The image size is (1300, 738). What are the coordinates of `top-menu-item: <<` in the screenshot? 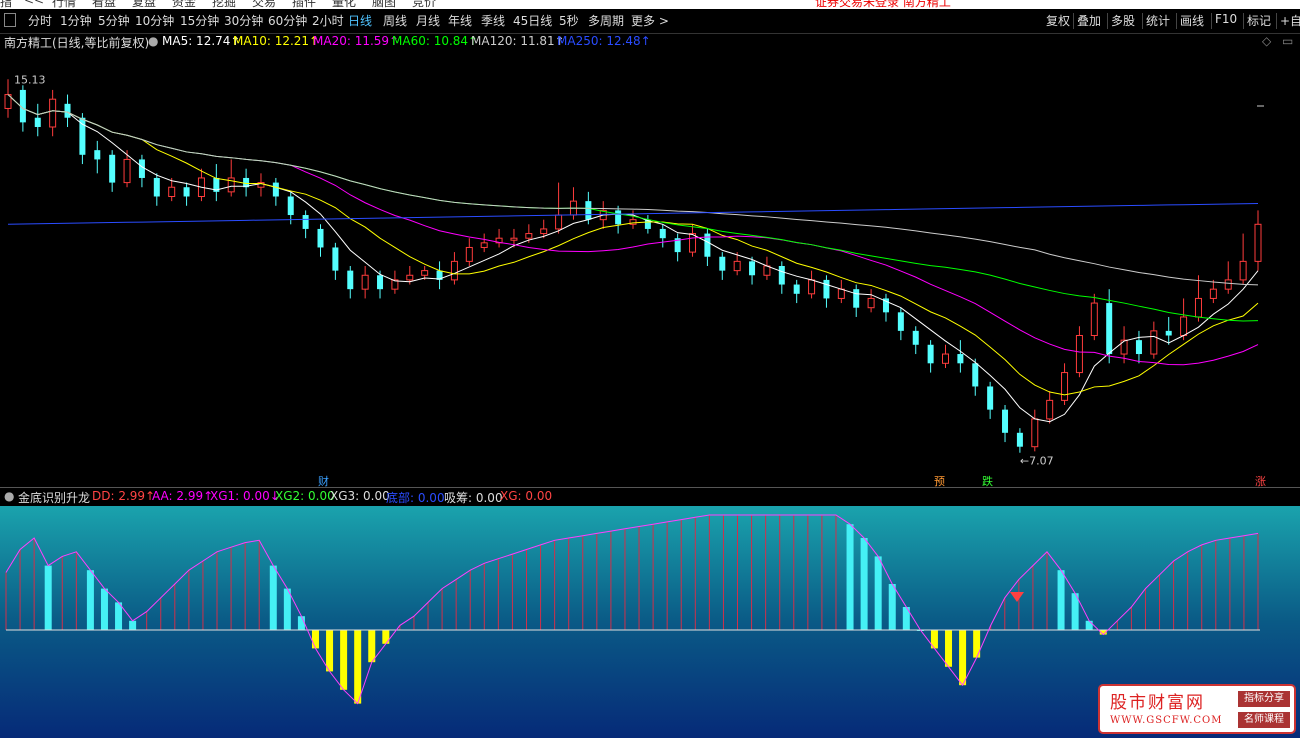 It's located at (34, 3).